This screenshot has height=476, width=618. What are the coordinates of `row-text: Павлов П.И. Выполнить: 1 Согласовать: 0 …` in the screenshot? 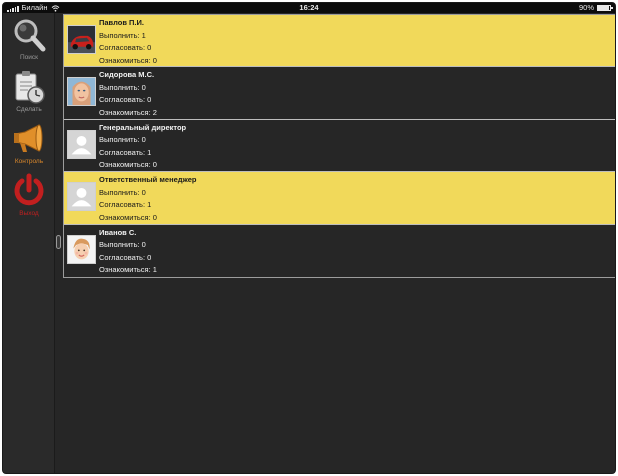 It's located at (128, 42).